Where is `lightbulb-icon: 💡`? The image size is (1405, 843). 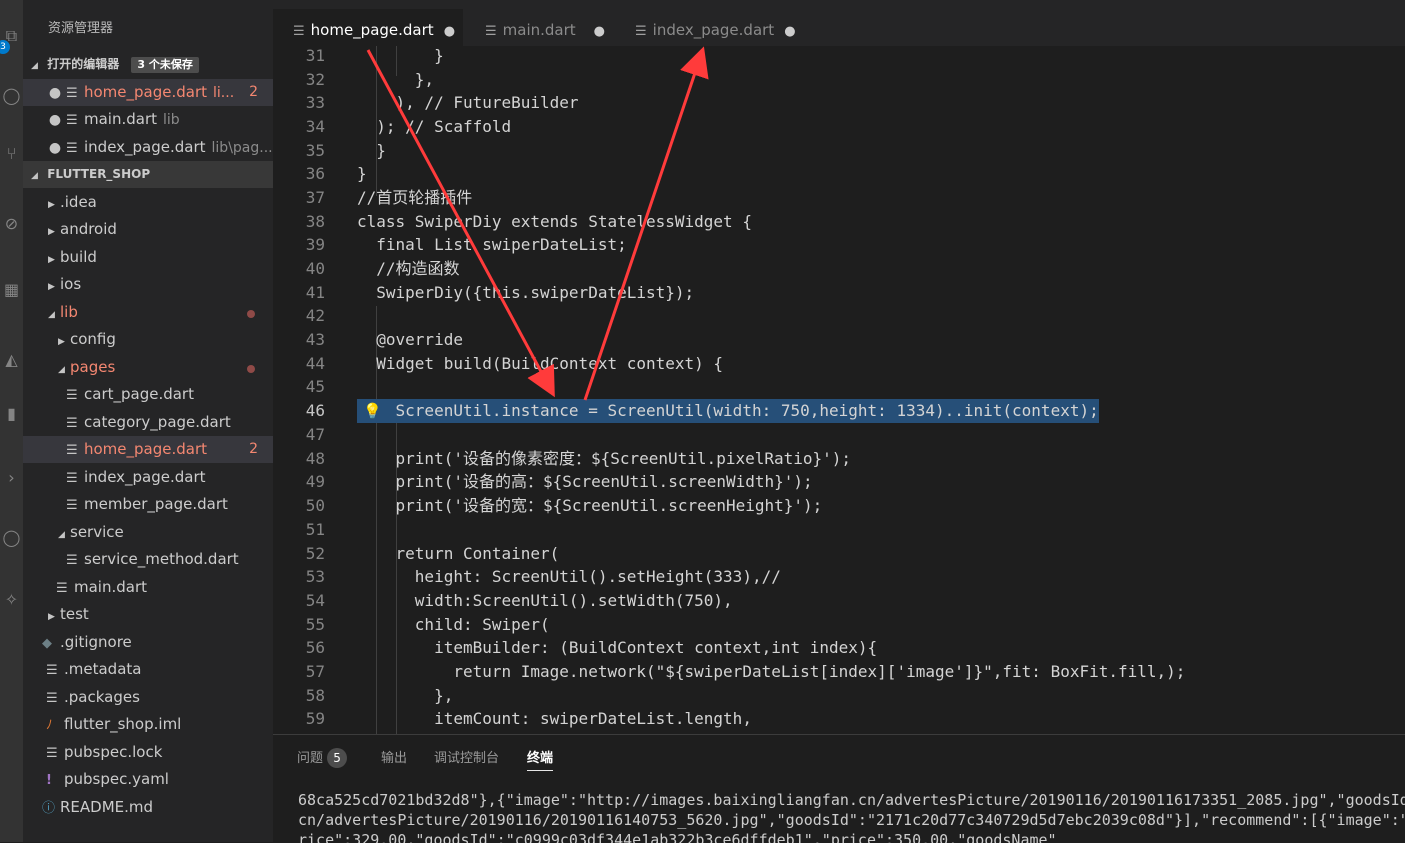
lightbulb-icon: 💡 is located at coordinates (372, 411).